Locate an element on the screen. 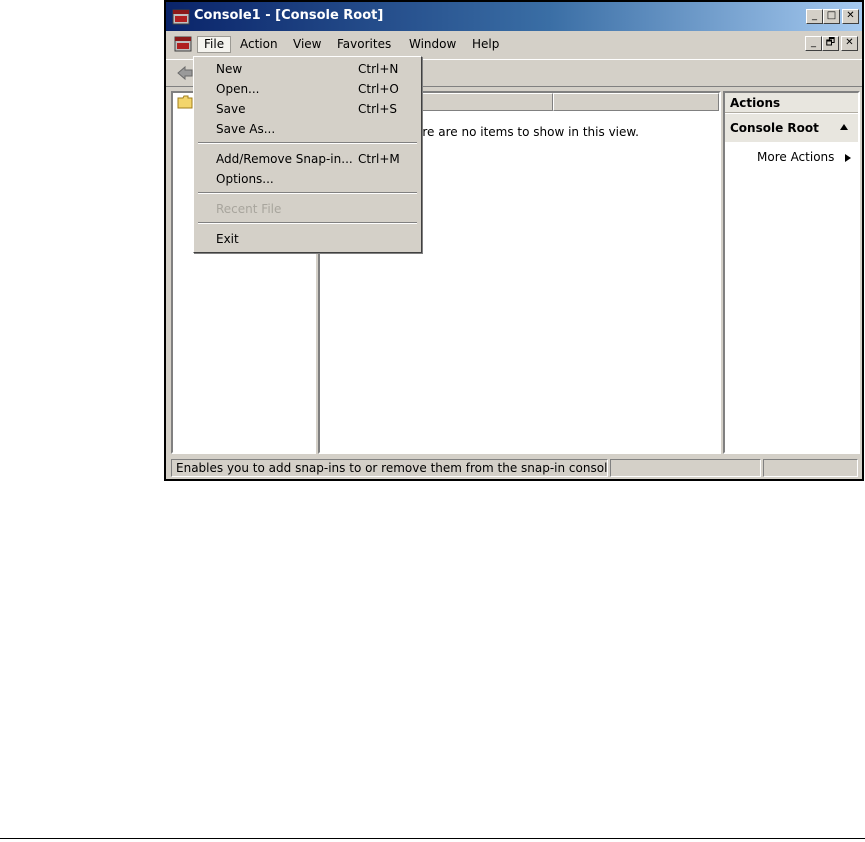  triangle-up-icon is located at coordinates (844, 127).